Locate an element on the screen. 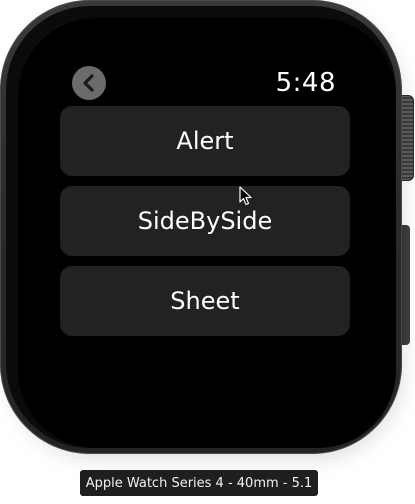  sheet-button: Sheet is located at coordinates (205, 301).